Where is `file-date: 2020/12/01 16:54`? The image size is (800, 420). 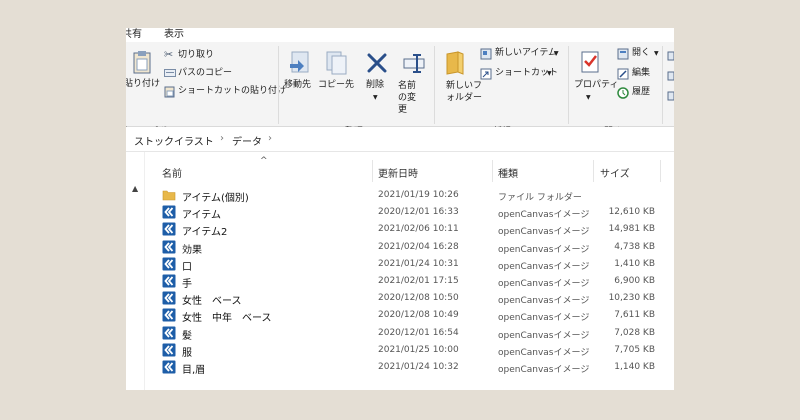 file-date: 2020/12/01 16:54 is located at coordinates (418, 332).